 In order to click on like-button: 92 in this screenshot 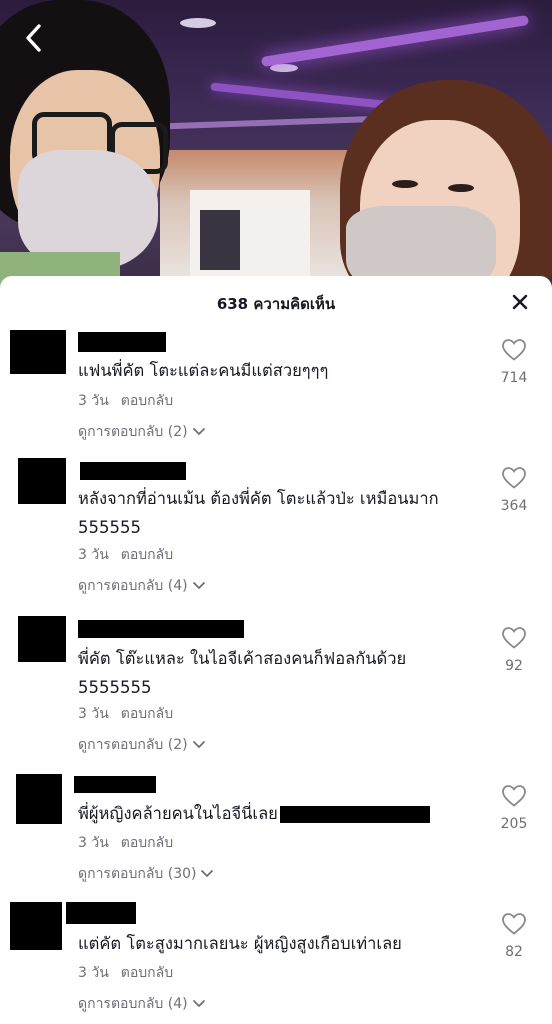, I will do `click(514, 650)`.